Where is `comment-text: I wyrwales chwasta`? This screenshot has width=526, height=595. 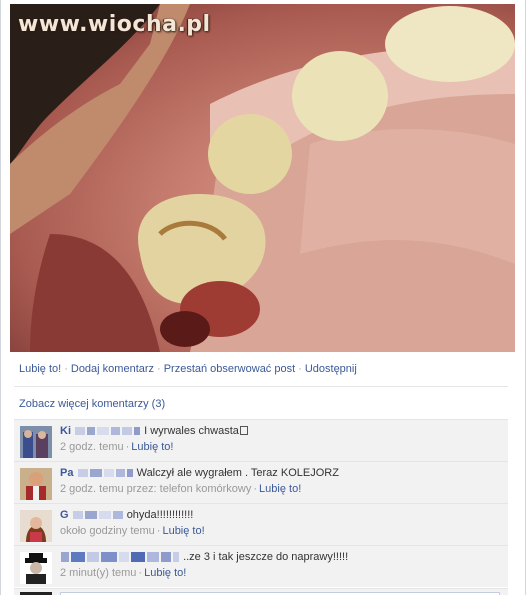
comment-text: I wyrwales chwasta is located at coordinates (191, 431).